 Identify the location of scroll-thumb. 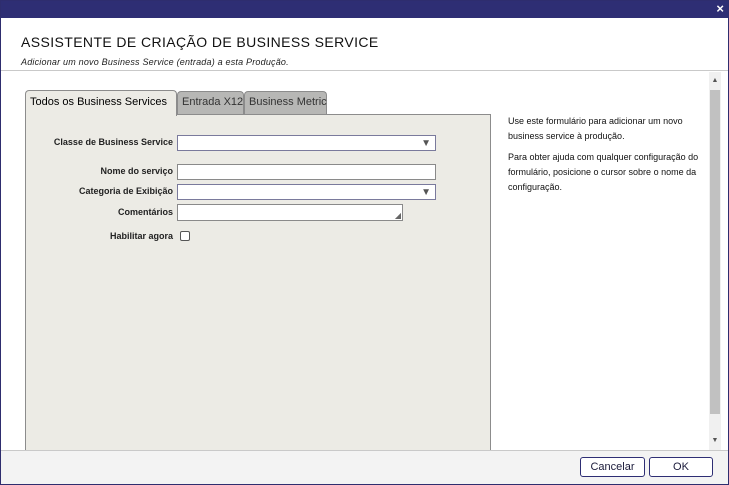
(715, 252).